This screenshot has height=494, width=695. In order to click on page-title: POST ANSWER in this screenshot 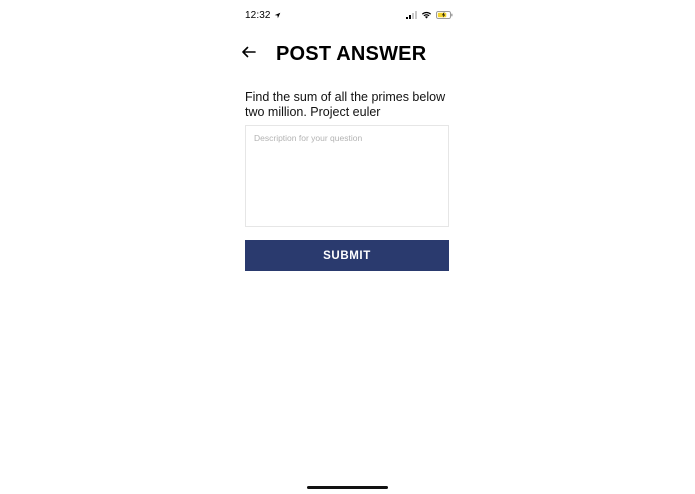, I will do `click(351, 53)`.